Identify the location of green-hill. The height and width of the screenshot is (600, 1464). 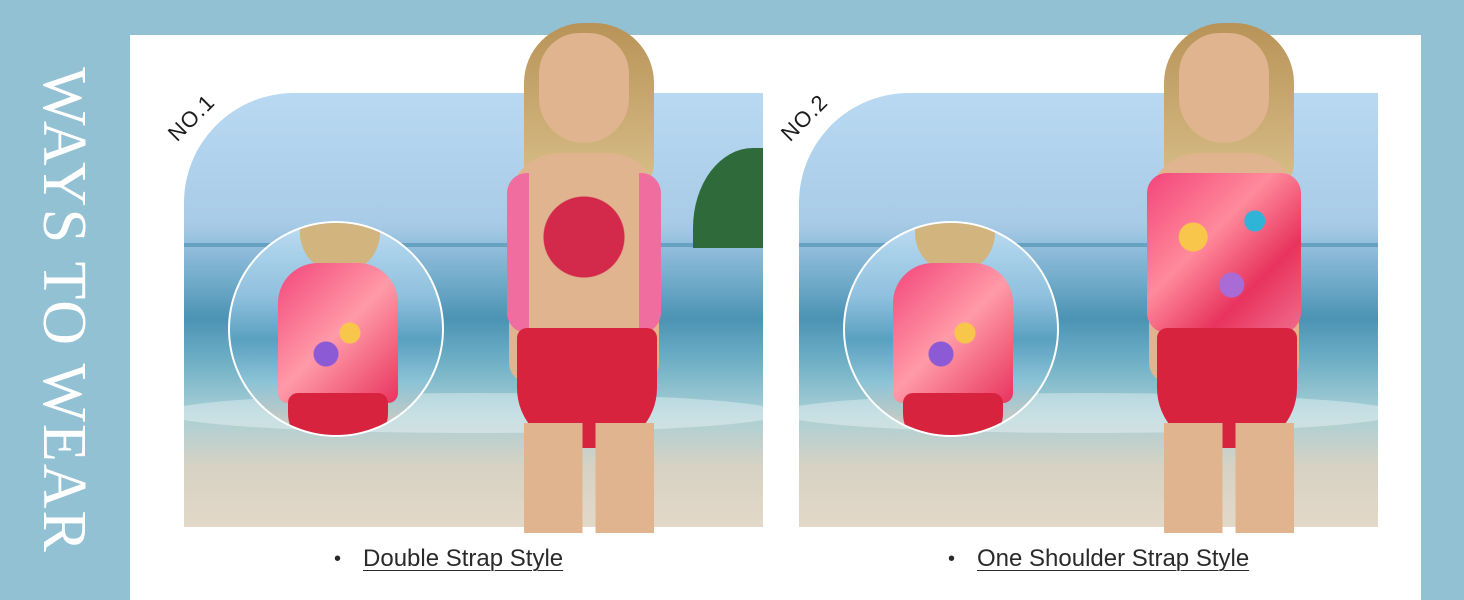
(728, 198).